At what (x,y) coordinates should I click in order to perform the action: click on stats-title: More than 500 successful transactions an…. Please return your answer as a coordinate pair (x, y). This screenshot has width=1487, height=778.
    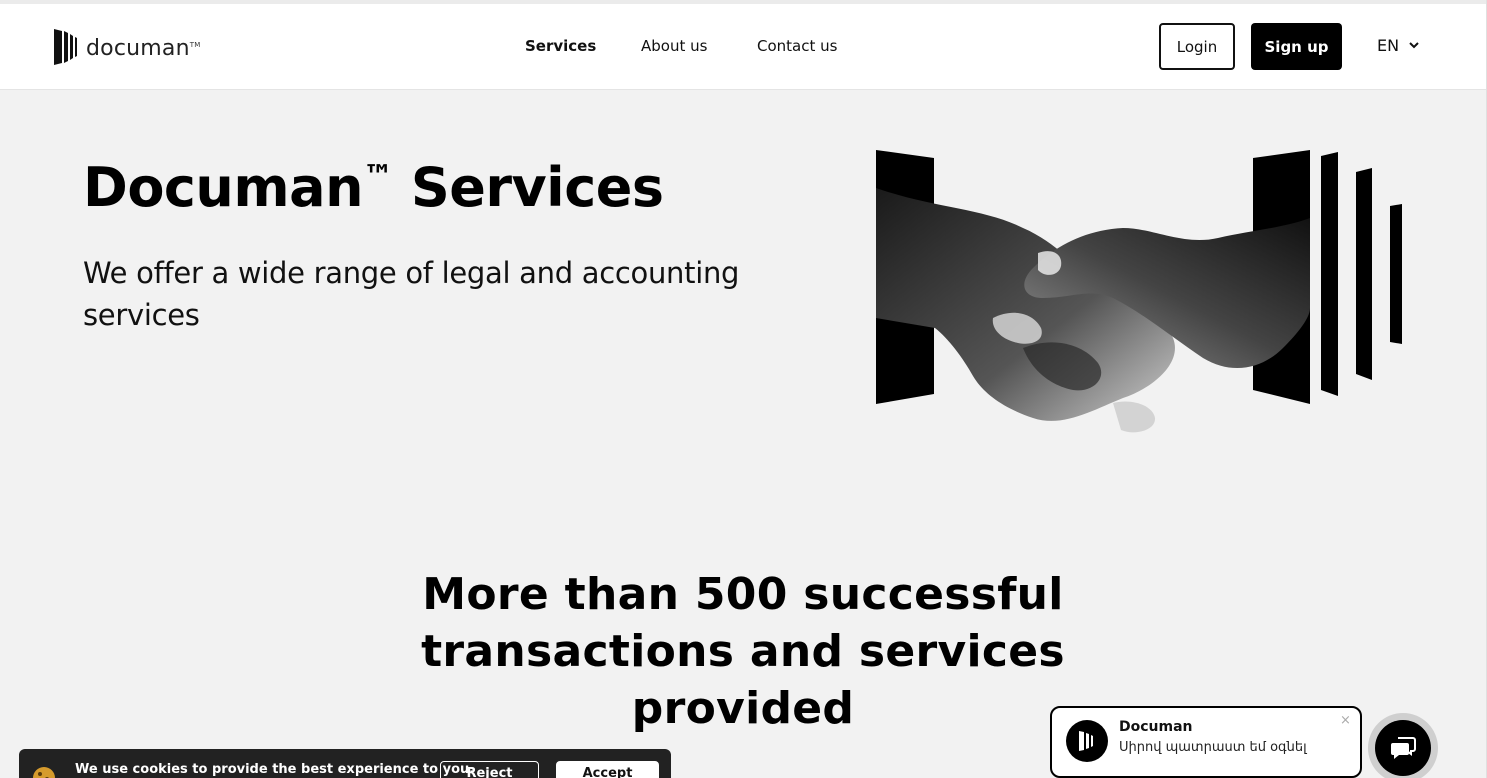
    Looking at the image, I should click on (743, 651).